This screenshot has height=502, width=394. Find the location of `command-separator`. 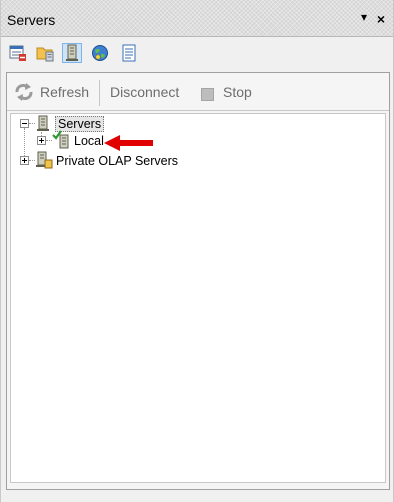

command-separator is located at coordinates (99, 93).